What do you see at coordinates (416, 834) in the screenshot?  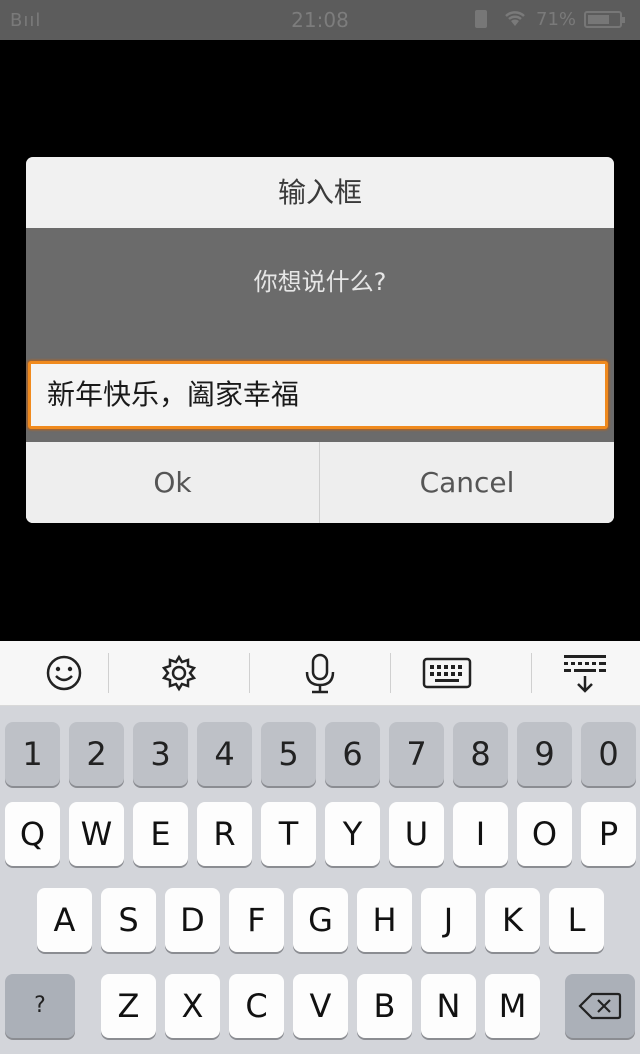 I see `key-u: U` at bounding box center [416, 834].